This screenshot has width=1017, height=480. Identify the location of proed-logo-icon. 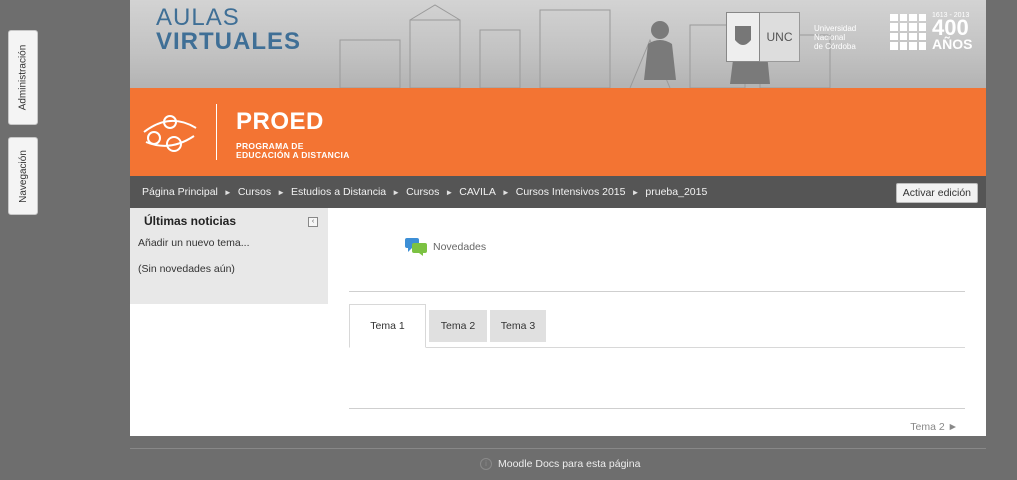
(170, 133).